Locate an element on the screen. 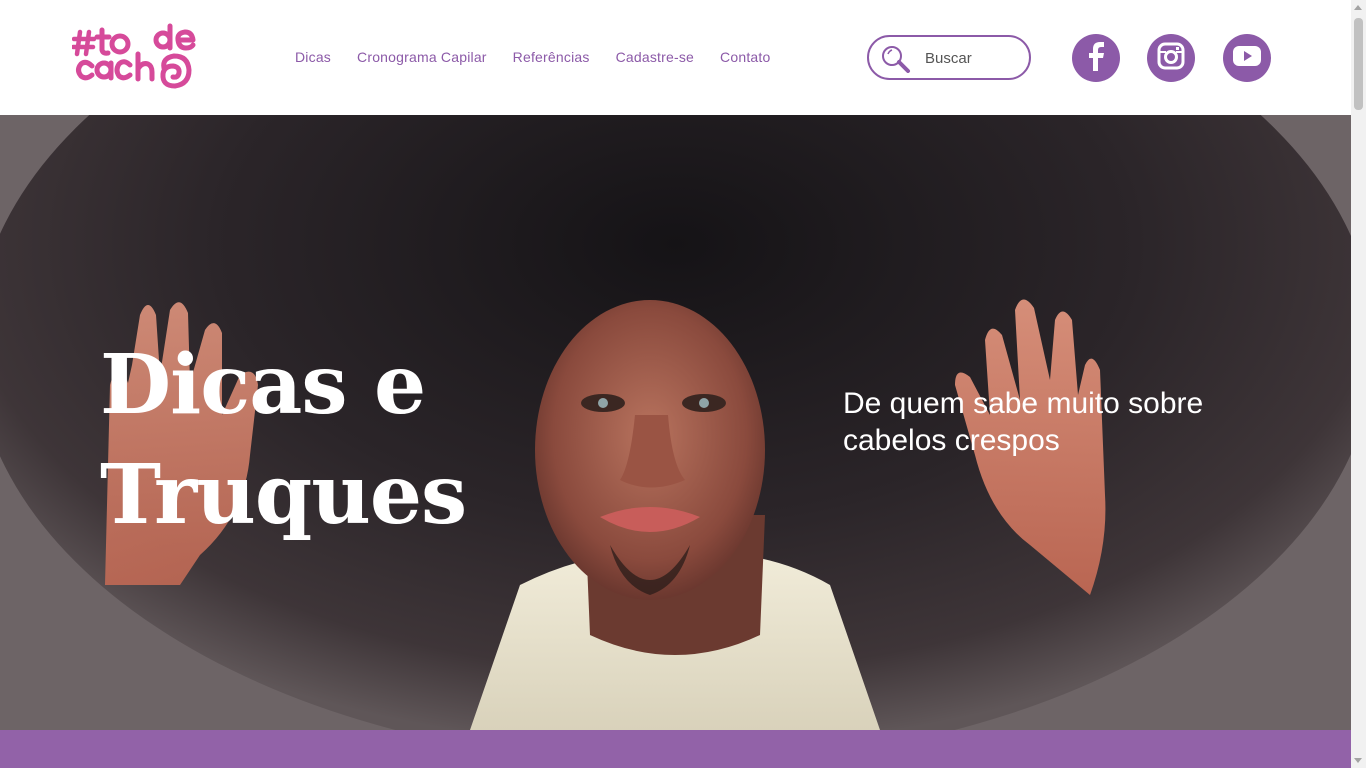  search-box is located at coordinates (949, 57).